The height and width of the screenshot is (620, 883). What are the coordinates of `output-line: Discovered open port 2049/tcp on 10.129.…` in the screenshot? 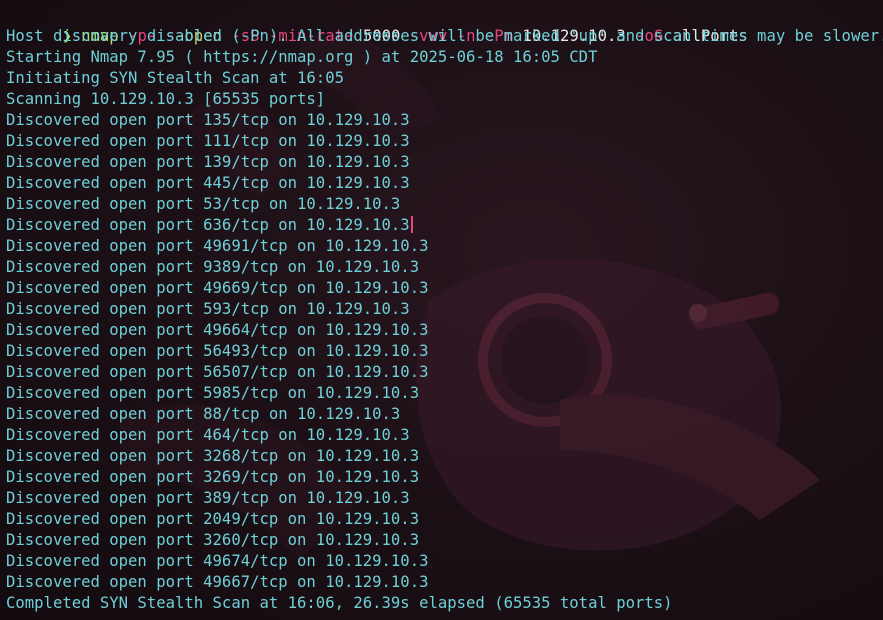 It's located at (213, 519).